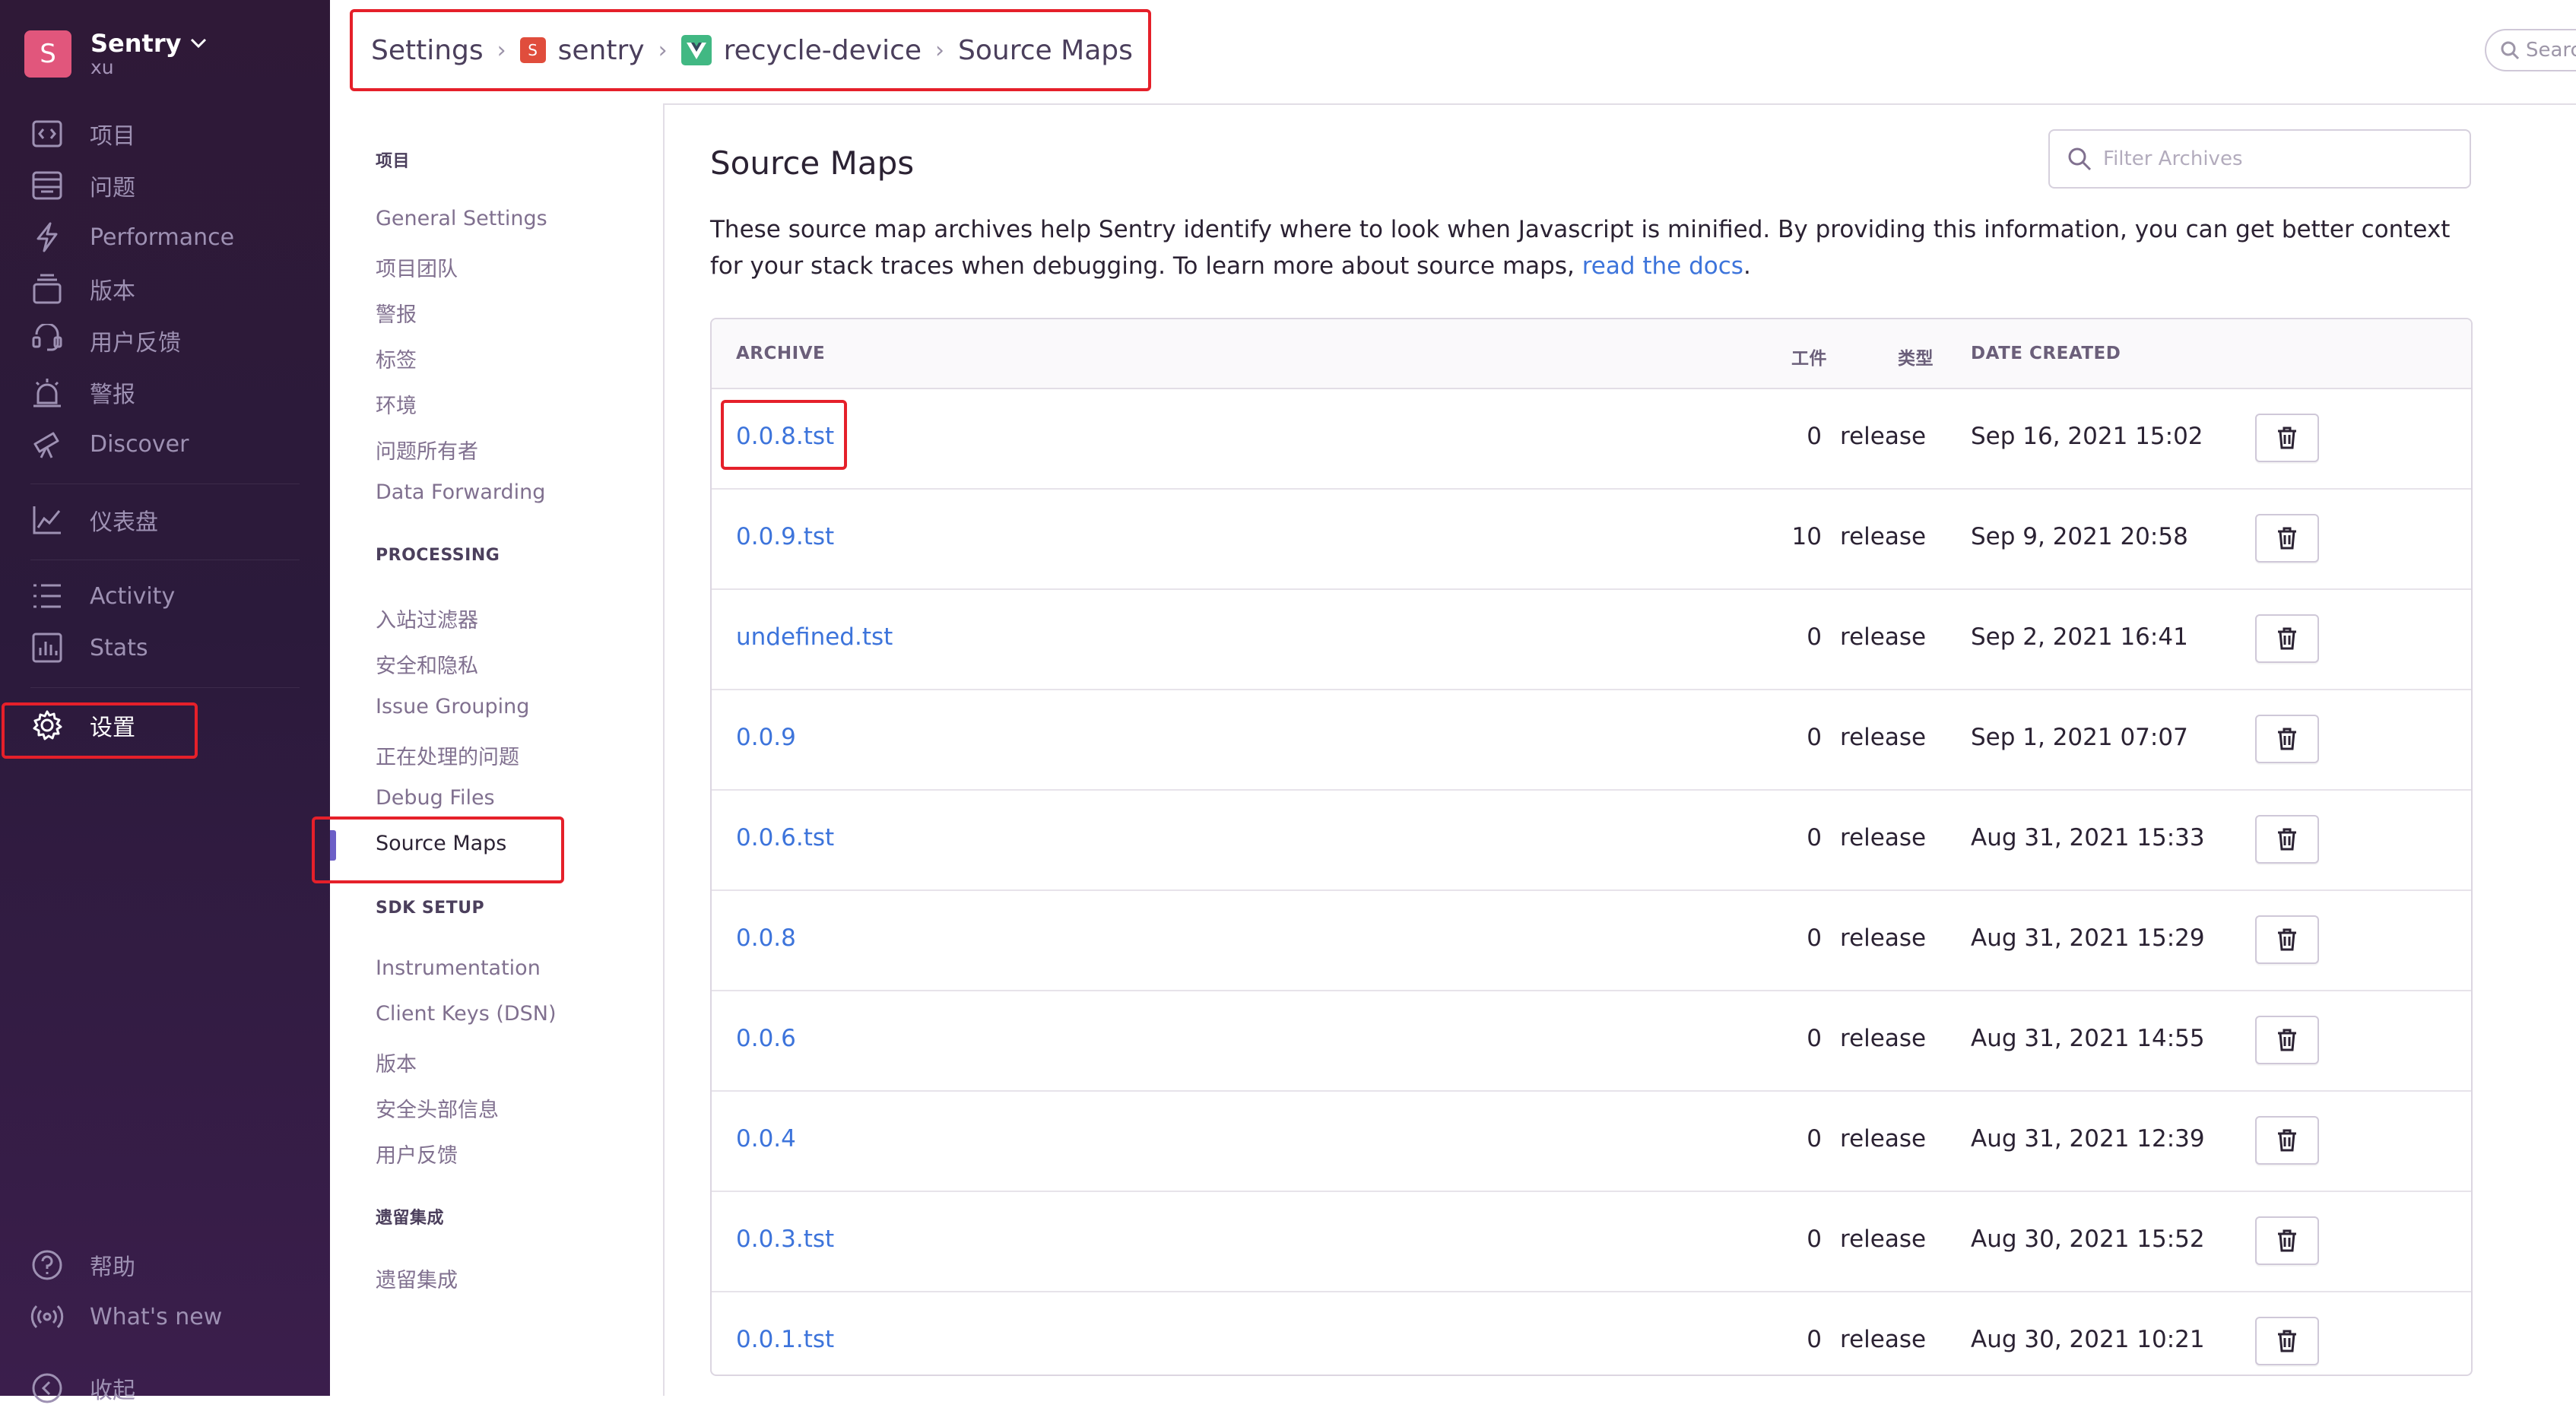 The height and width of the screenshot is (1411, 2576). What do you see at coordinates (766, 1139) in the screenshot?
I see `archive-link: 0.0.4` at bounding box center [766, 1139].